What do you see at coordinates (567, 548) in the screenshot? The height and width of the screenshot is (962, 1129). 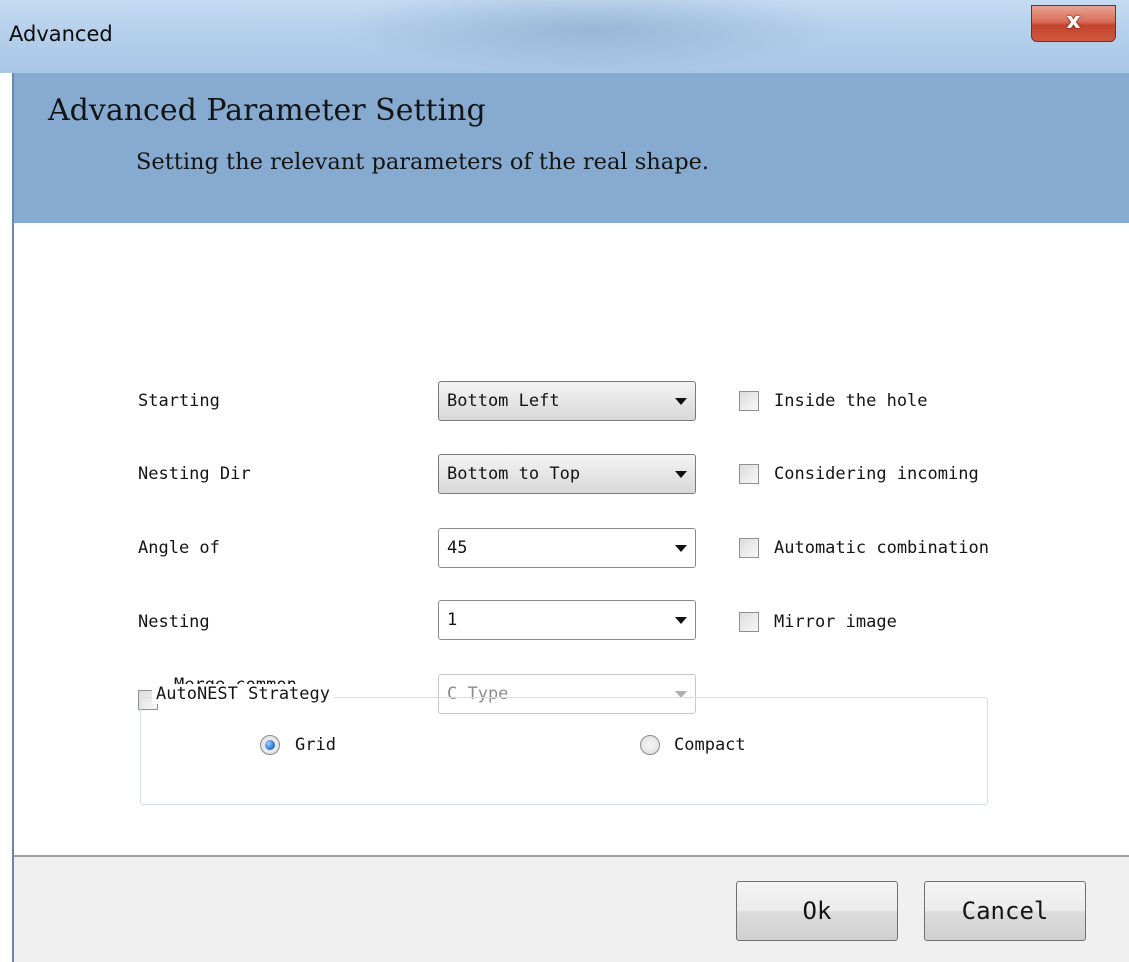 I see `angle-of-combo: 45` at bounding box center [567, 548].